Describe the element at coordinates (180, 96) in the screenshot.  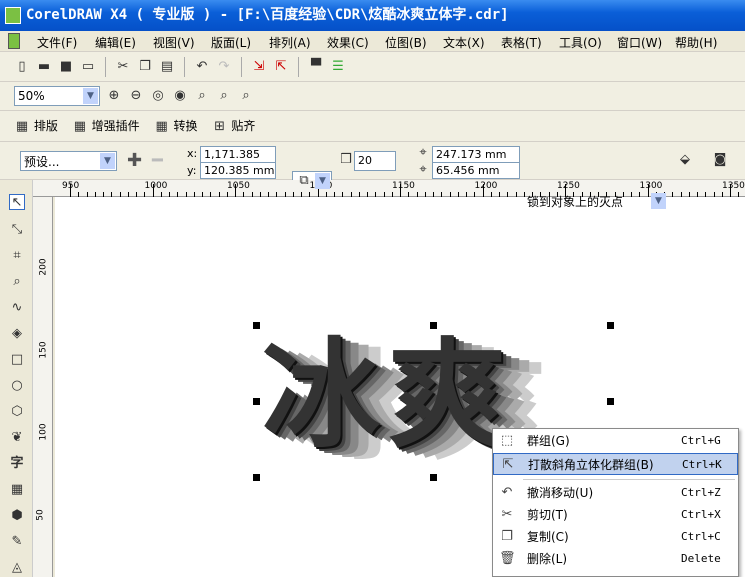
I see `zoom-all-icon: ◉` at that location.